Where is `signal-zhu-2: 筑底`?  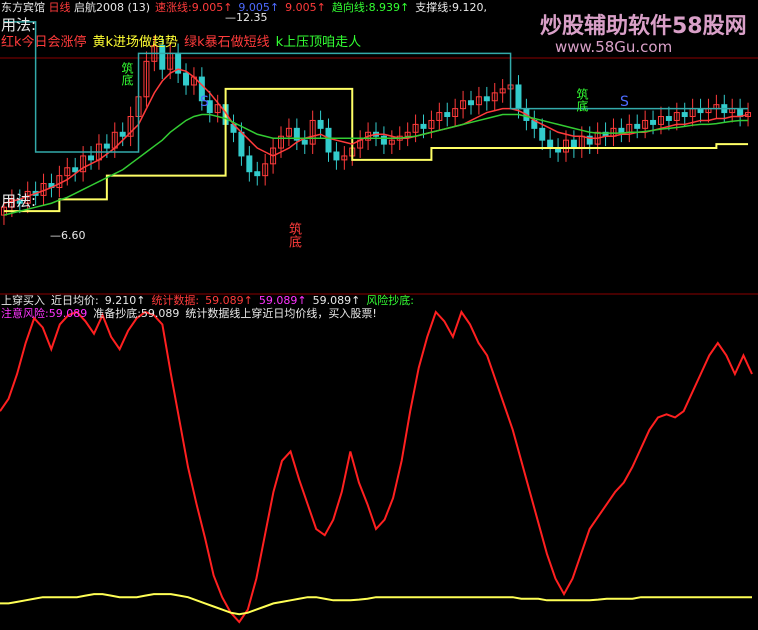 signal-zhu-2: 筑底 is located at coordinates (582, 100).